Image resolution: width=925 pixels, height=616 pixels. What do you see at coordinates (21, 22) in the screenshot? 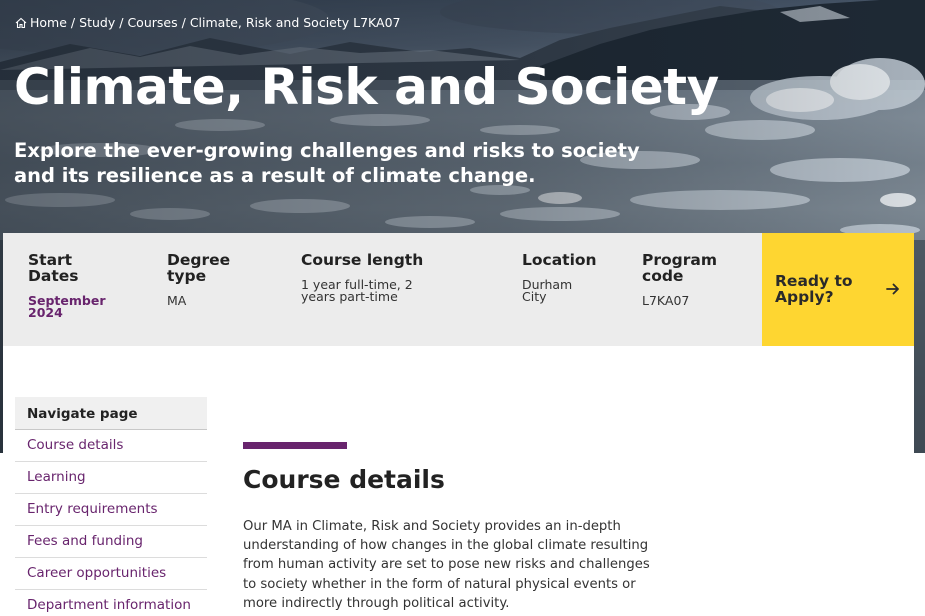
I see `home-icon` at bounding box center [21, 22].